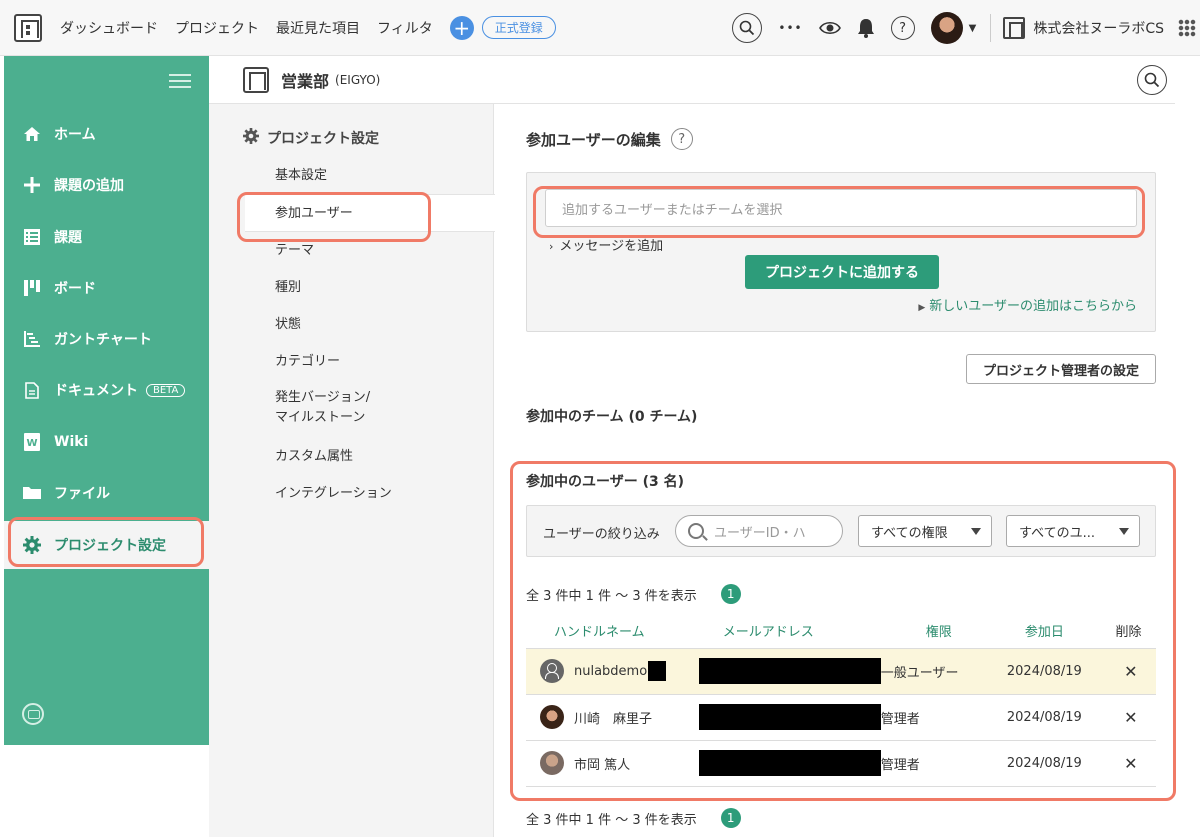  What do you see at coordinates (32, 390) in the screenshot?
I see `document-icon` at bounding box center [32, 390].